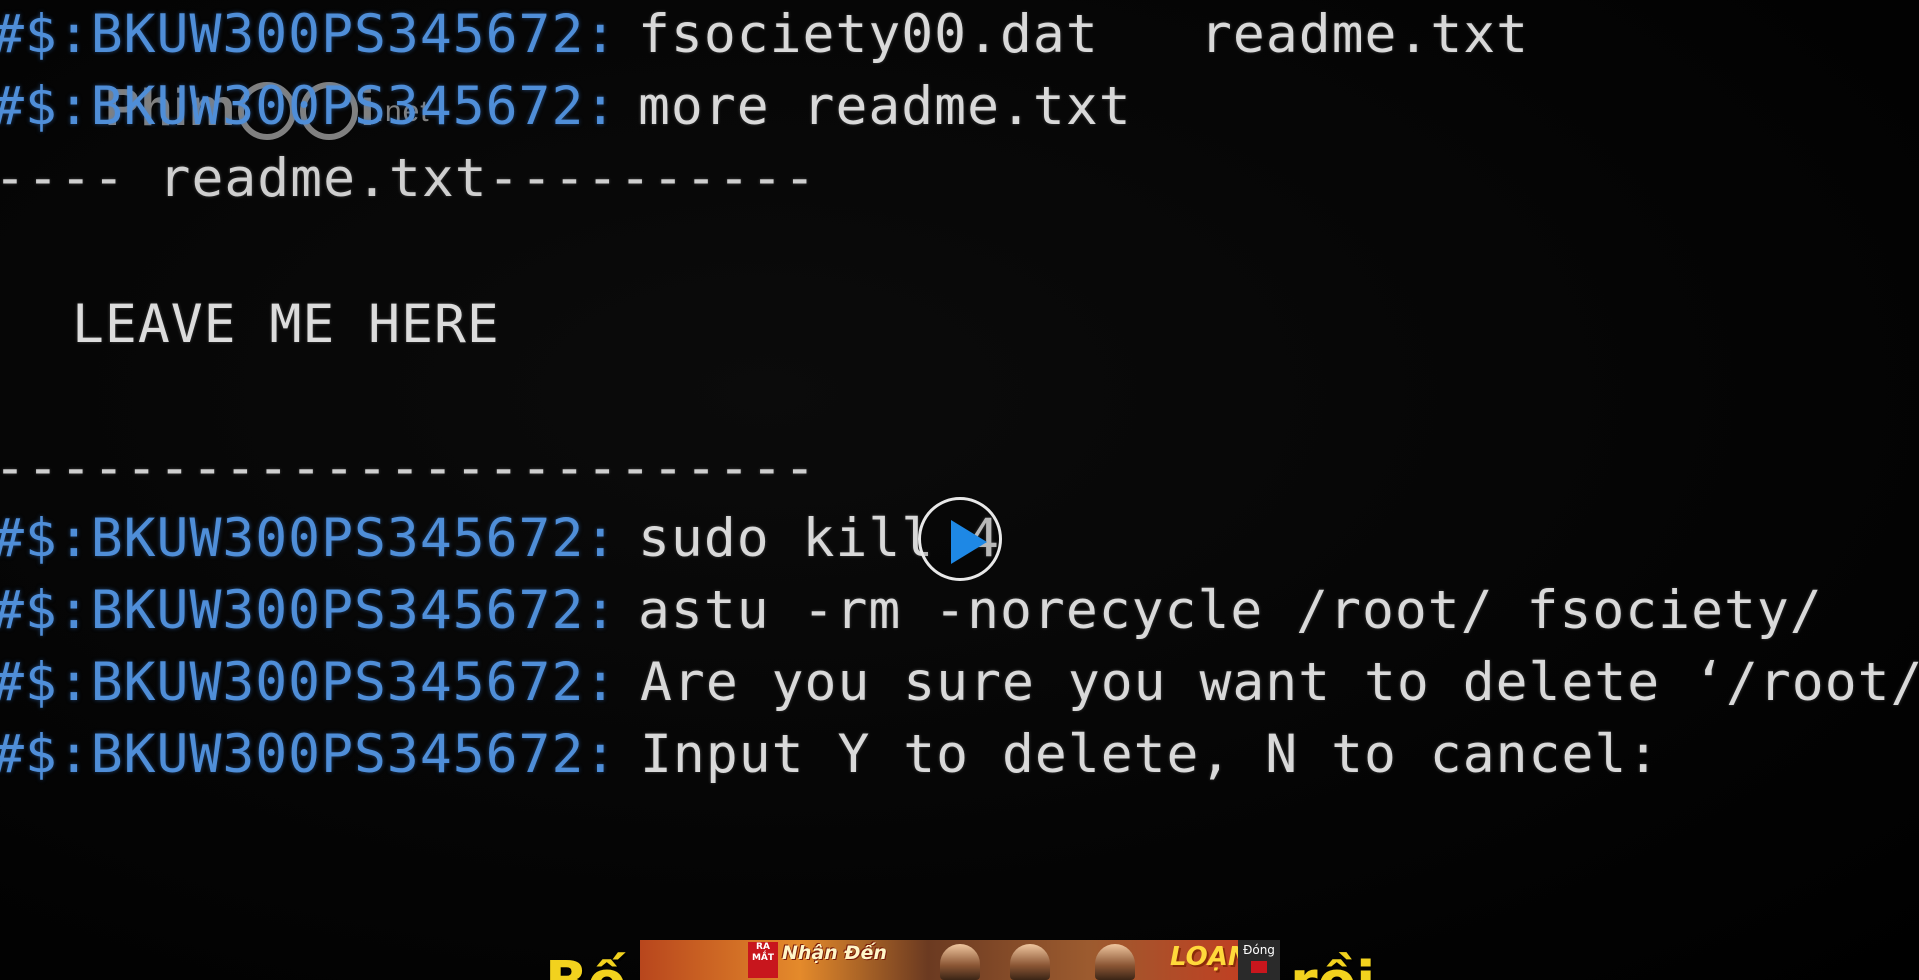 This screenshot has height=980, width=1919. I want to click on play-icon, so click(969, 542).